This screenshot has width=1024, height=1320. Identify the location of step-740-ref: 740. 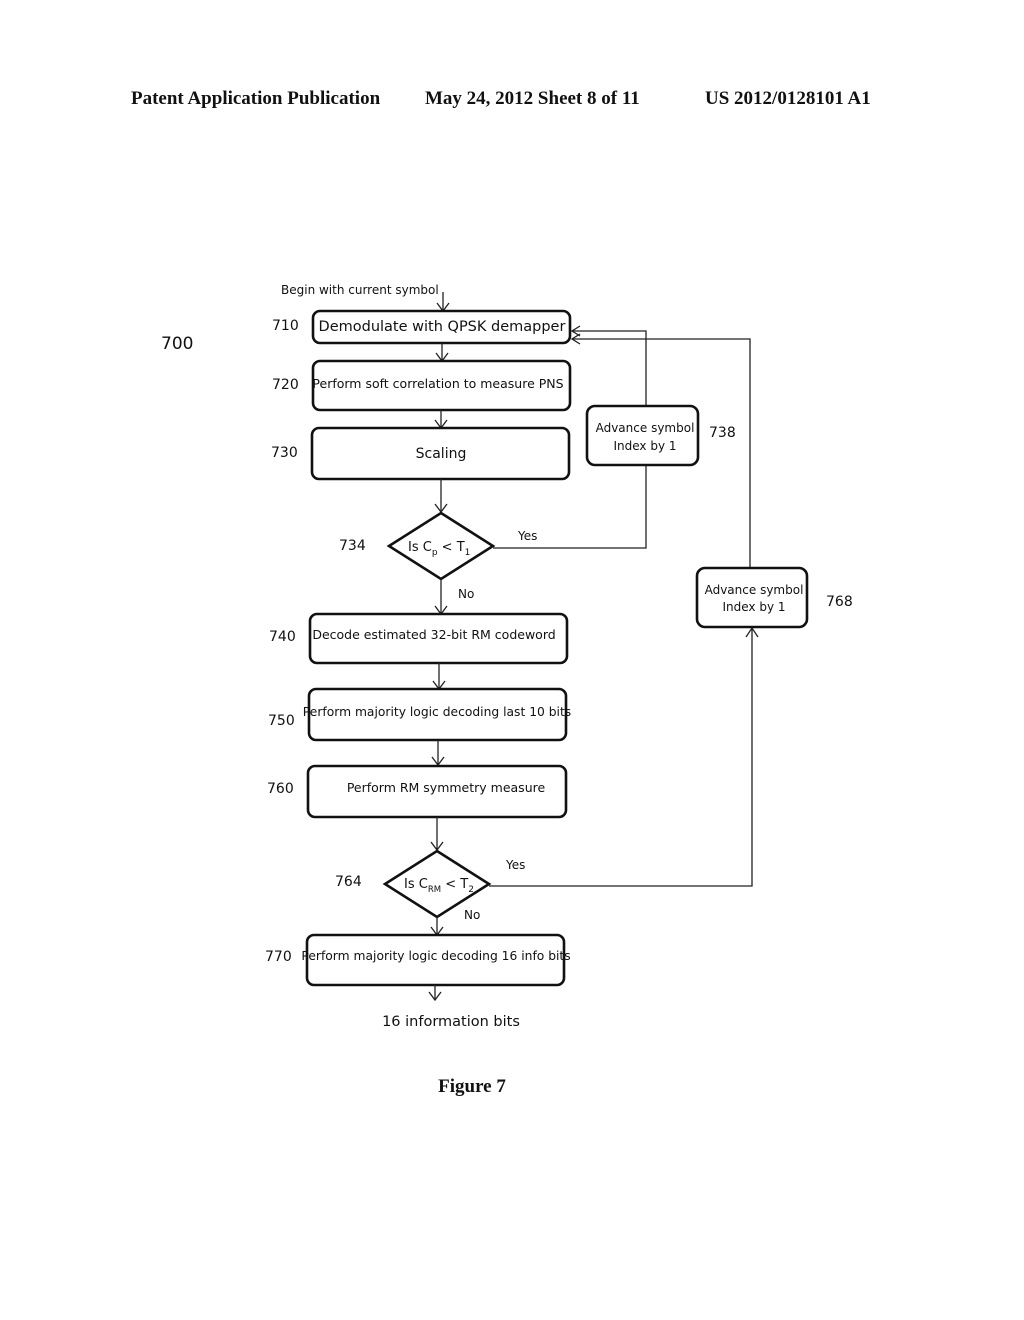
(282, 637).